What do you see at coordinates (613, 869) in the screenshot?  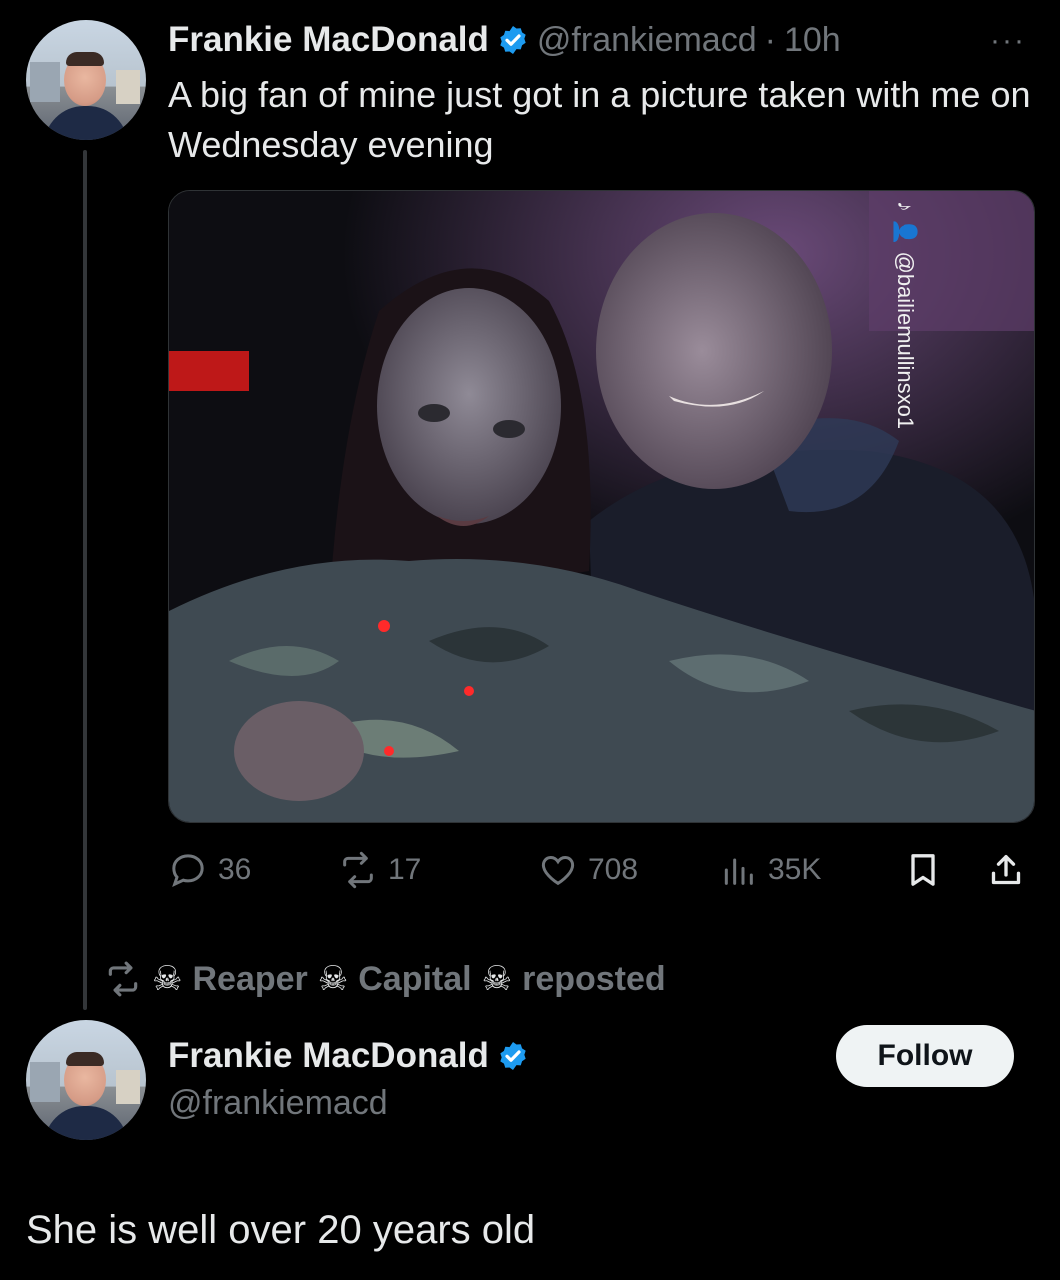 I see `like-count: 708` at bounding box center [613, 869].